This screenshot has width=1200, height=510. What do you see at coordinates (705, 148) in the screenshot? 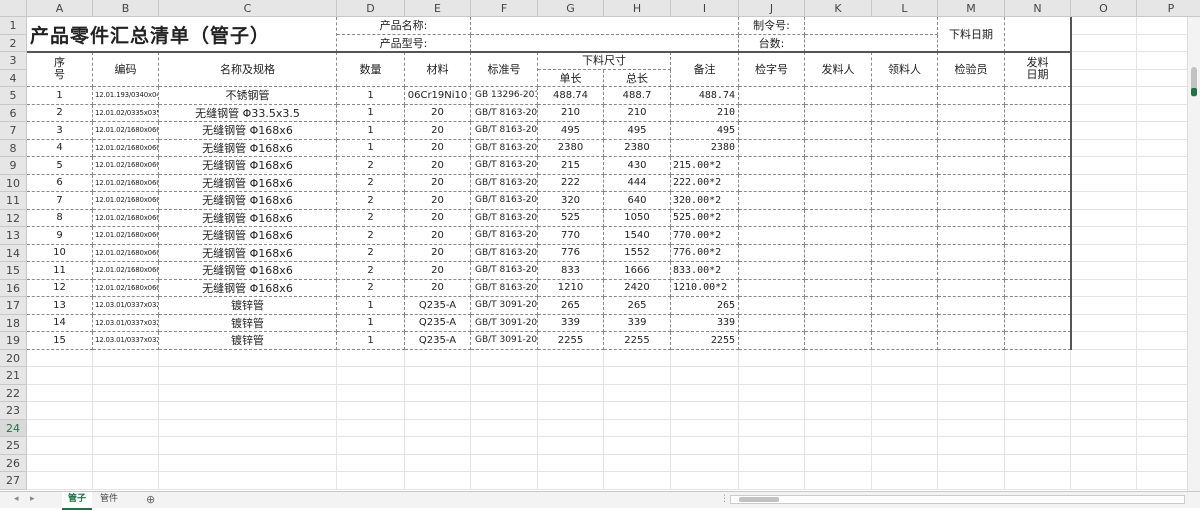
I see `cell-remarks: 2380` at bounding box center [705, 148].